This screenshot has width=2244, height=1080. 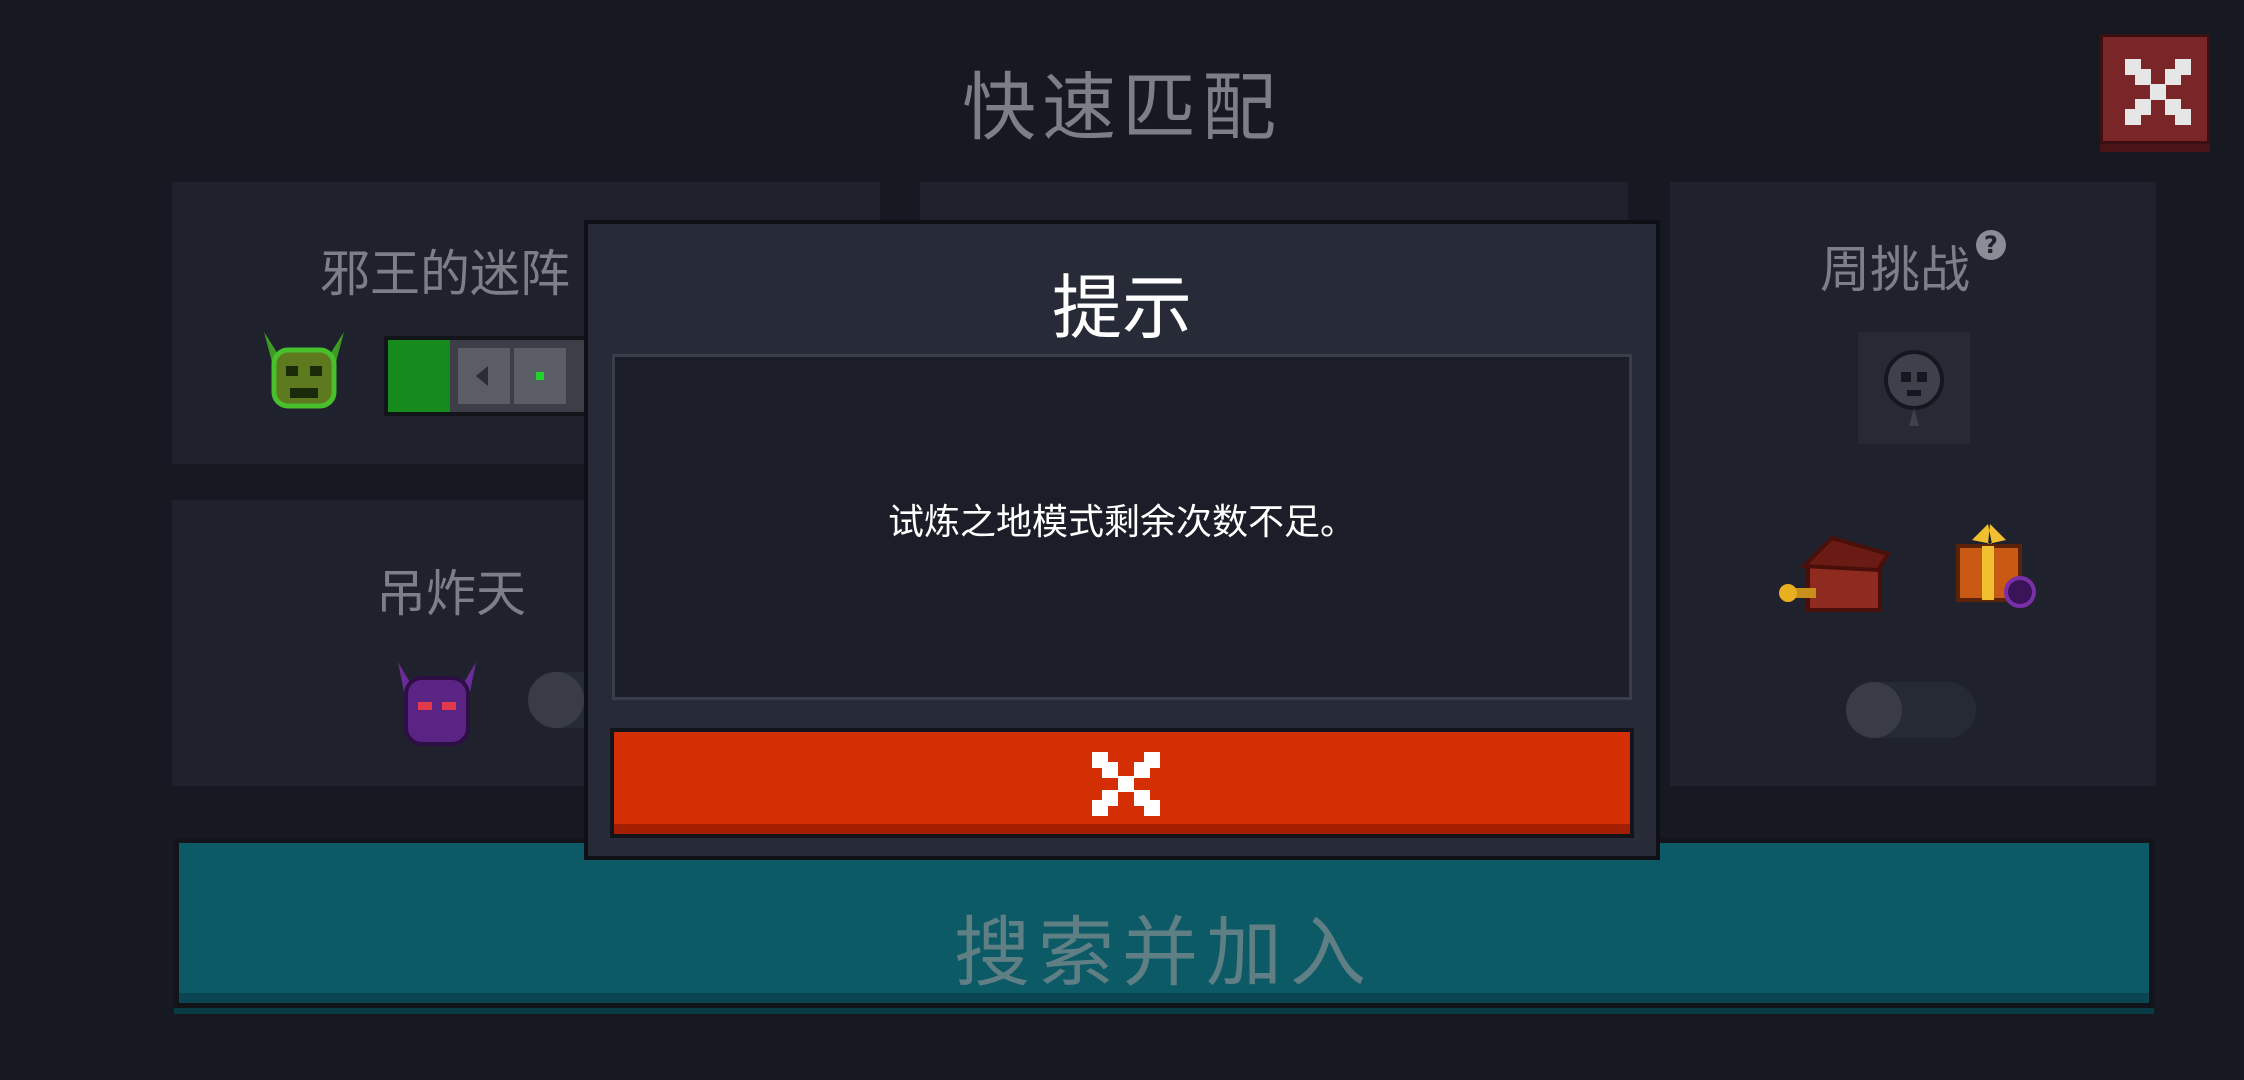 I want to click on card-title-text: 周挑战, so click(x=1895, y=270).